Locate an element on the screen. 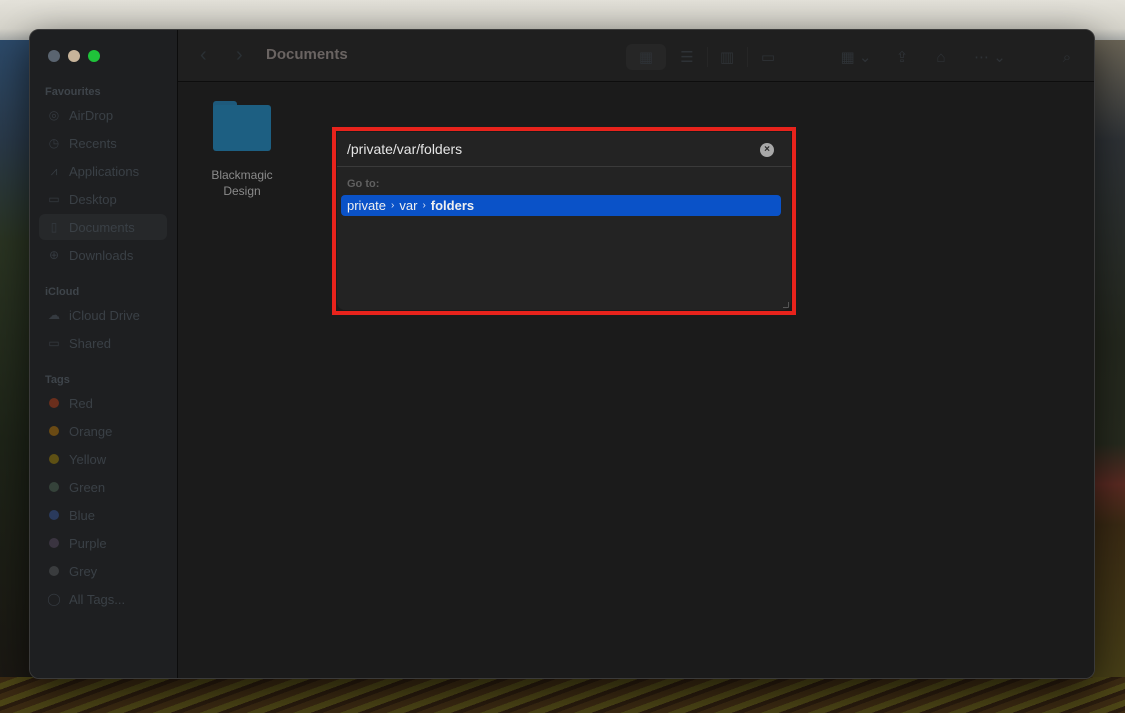 This screenshot has width=1125, height=713. sidebar-item-label: Desktop is located at coordinates (93, 199).